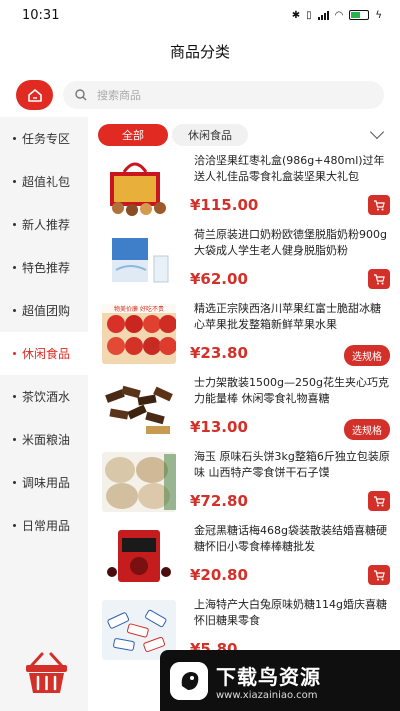 The width and height of the screenshot is (400, 711). I want to click on sidebar-item-label: 休闲食品, so click(46, 354).